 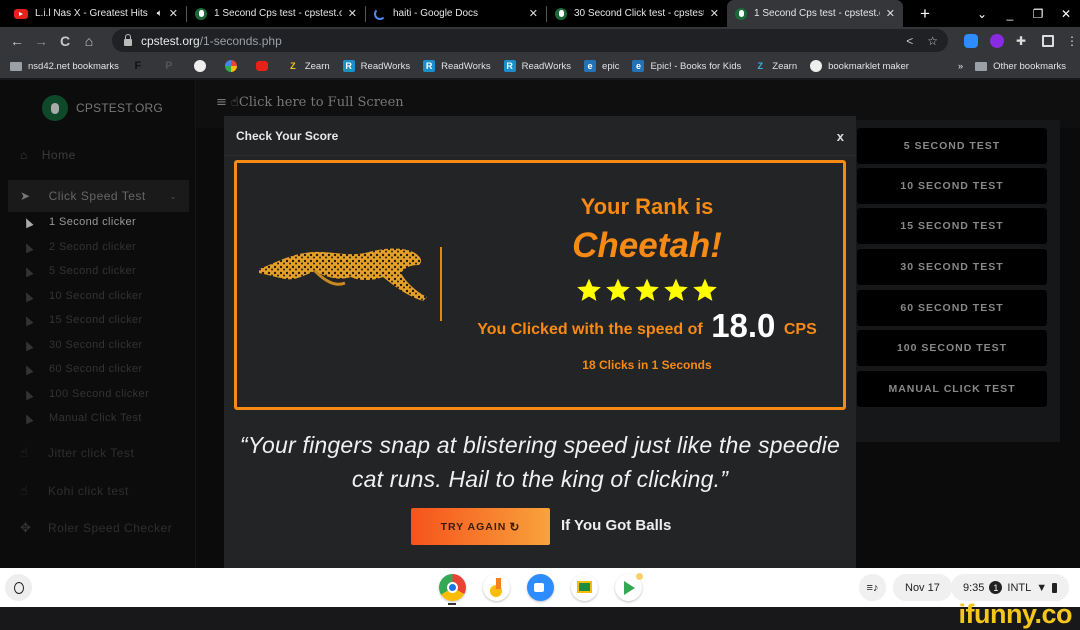 What do you see at coordinates (922, 587) in the screenshot?
I see `date-button: Nov 17` at bounding box center [922, 587].